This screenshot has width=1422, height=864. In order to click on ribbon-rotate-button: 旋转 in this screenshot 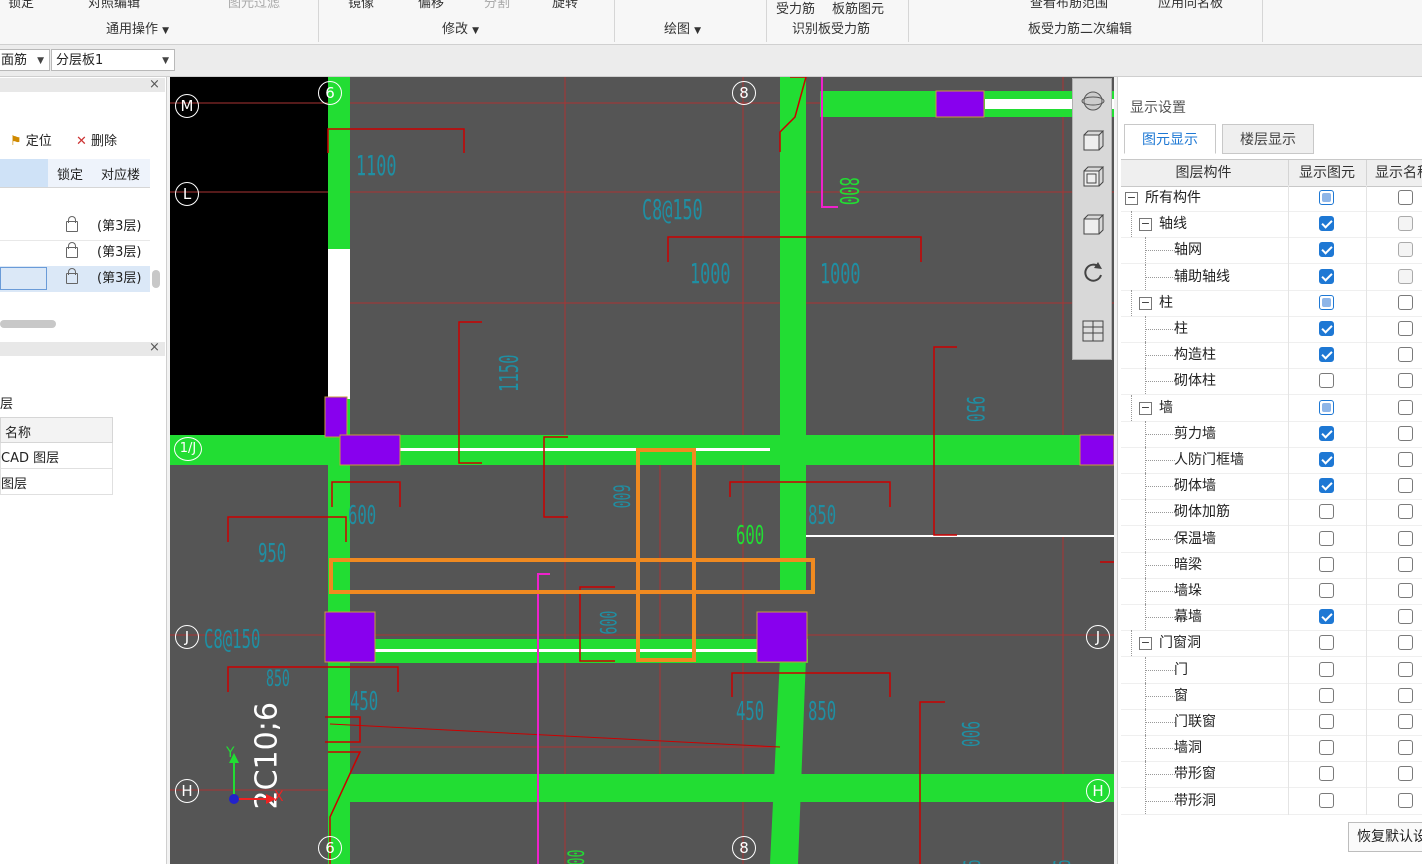, I will do `click(565, 5)`.